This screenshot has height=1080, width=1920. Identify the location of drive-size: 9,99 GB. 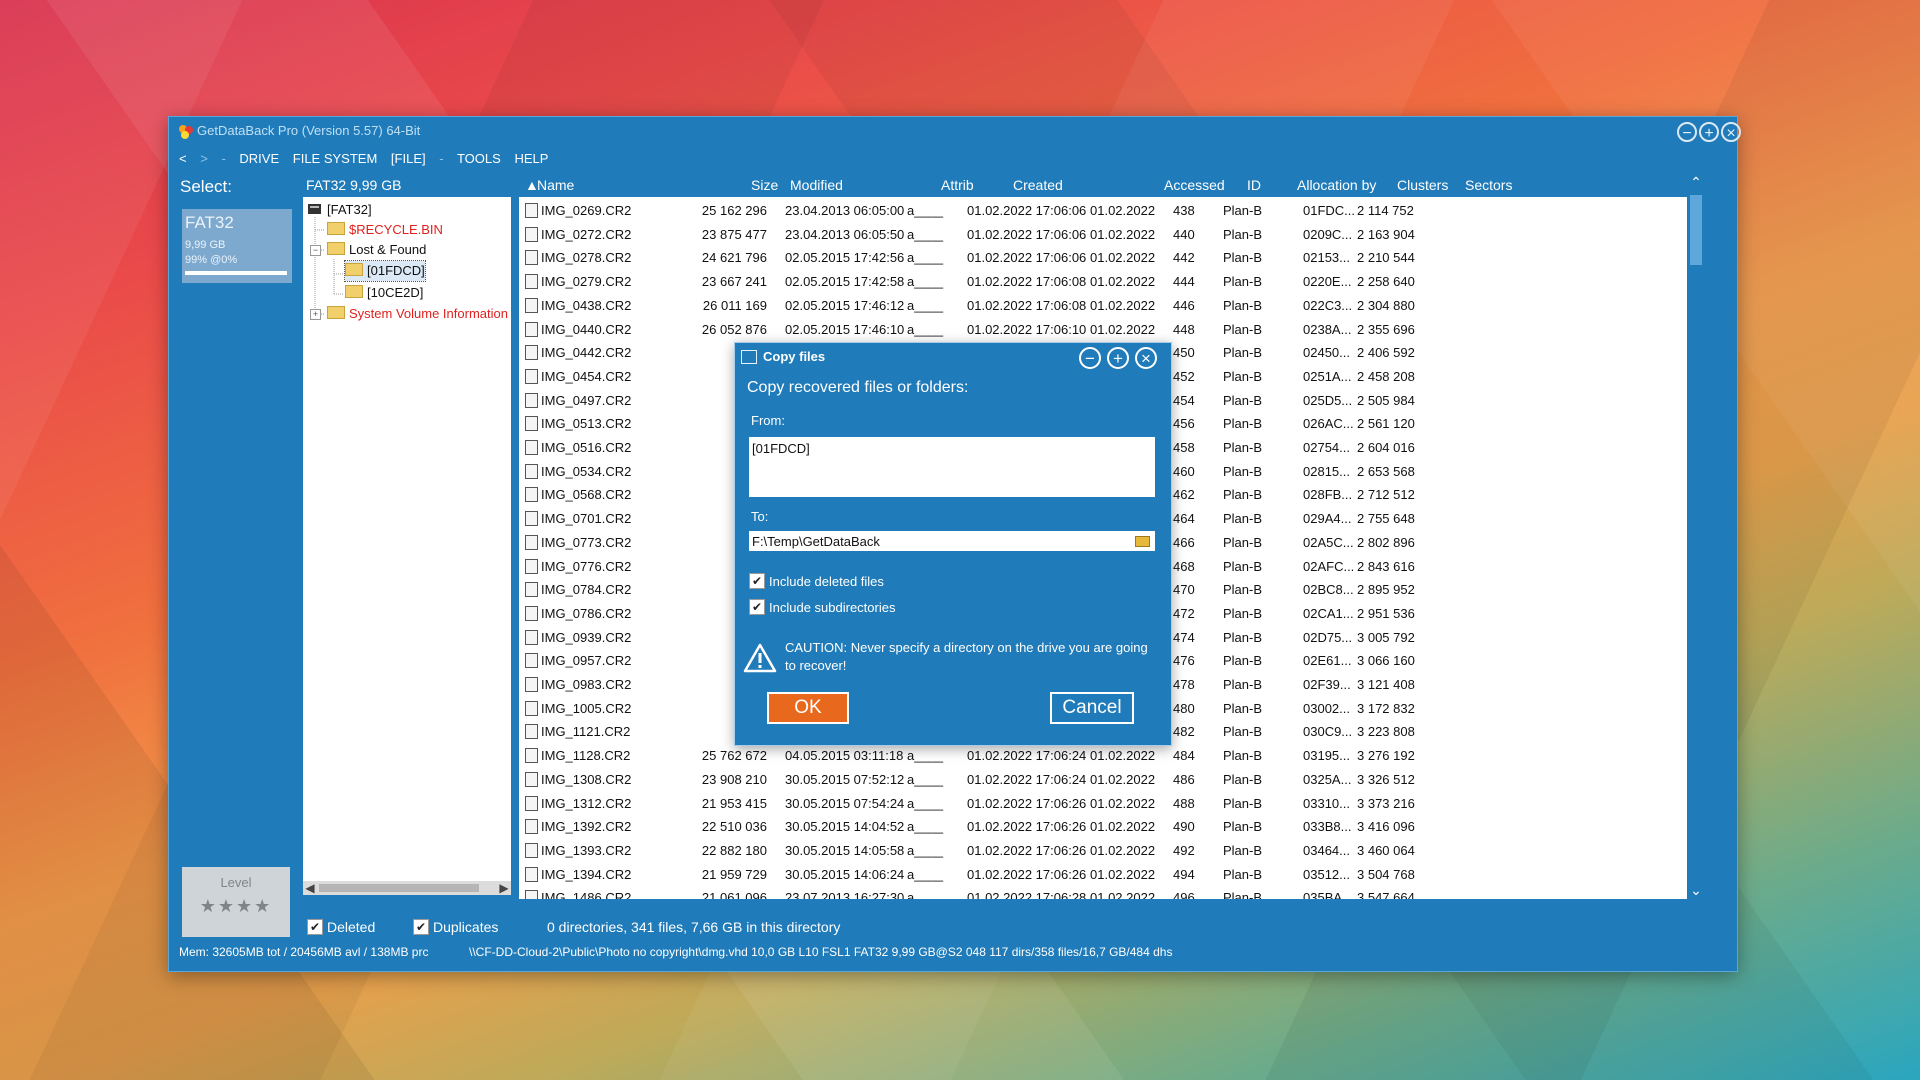
(205, 245).